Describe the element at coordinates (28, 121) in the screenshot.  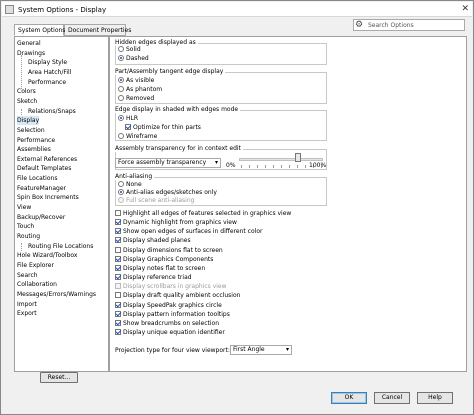
I see `tree-item: Display` at that location.